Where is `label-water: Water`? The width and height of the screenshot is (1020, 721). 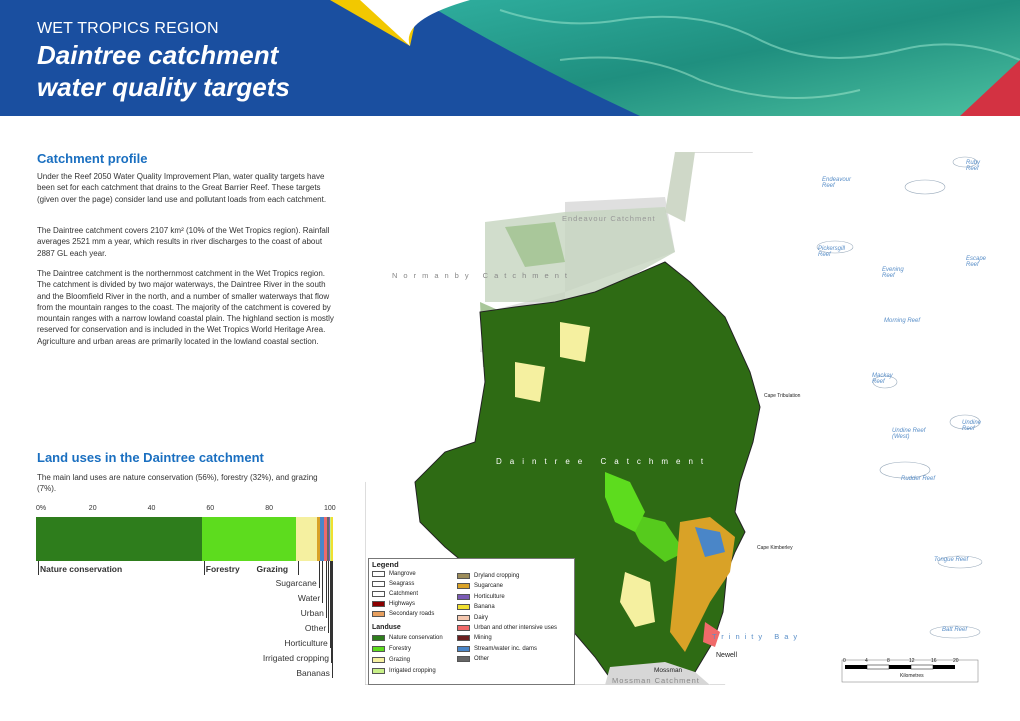 label-water: Water is located at coordinates (309, 598).